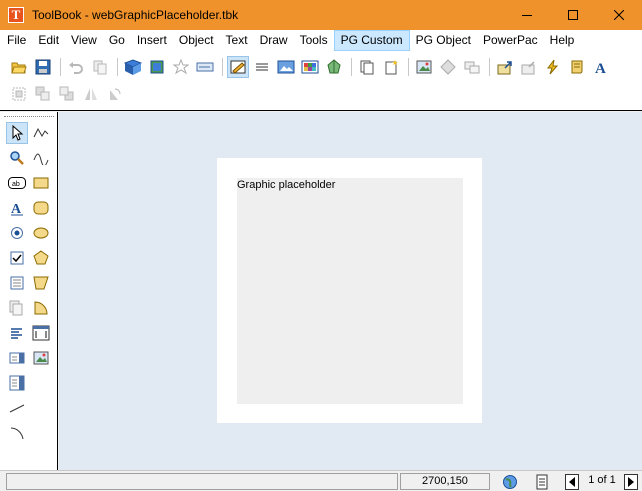  Describe the element at coordinates (424, 67) in the screenshot. I see `insert-image-button` at that location.